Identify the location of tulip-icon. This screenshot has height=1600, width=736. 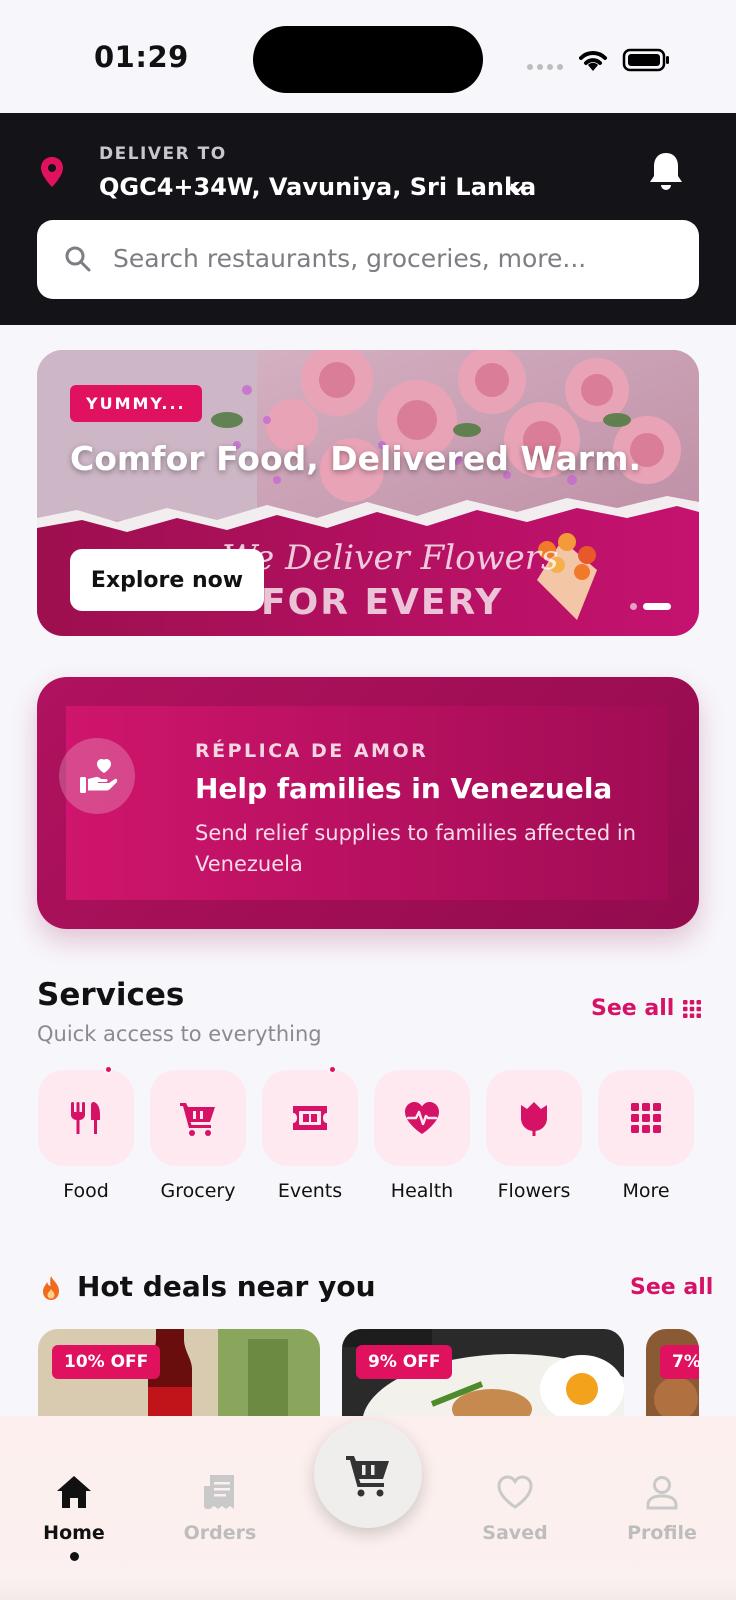
(534, 1119).